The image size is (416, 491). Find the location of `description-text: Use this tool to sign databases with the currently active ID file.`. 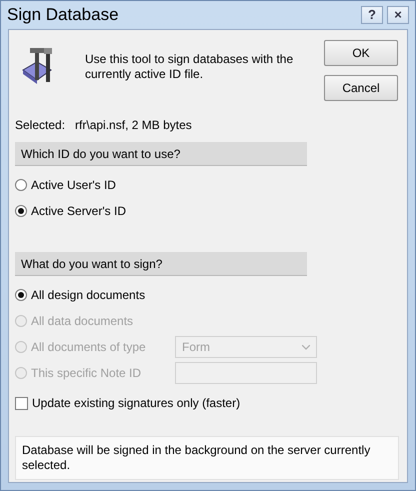

description-text: Use this tool to sign databases with the currently active ID file. is located at coordinates (189, 67).